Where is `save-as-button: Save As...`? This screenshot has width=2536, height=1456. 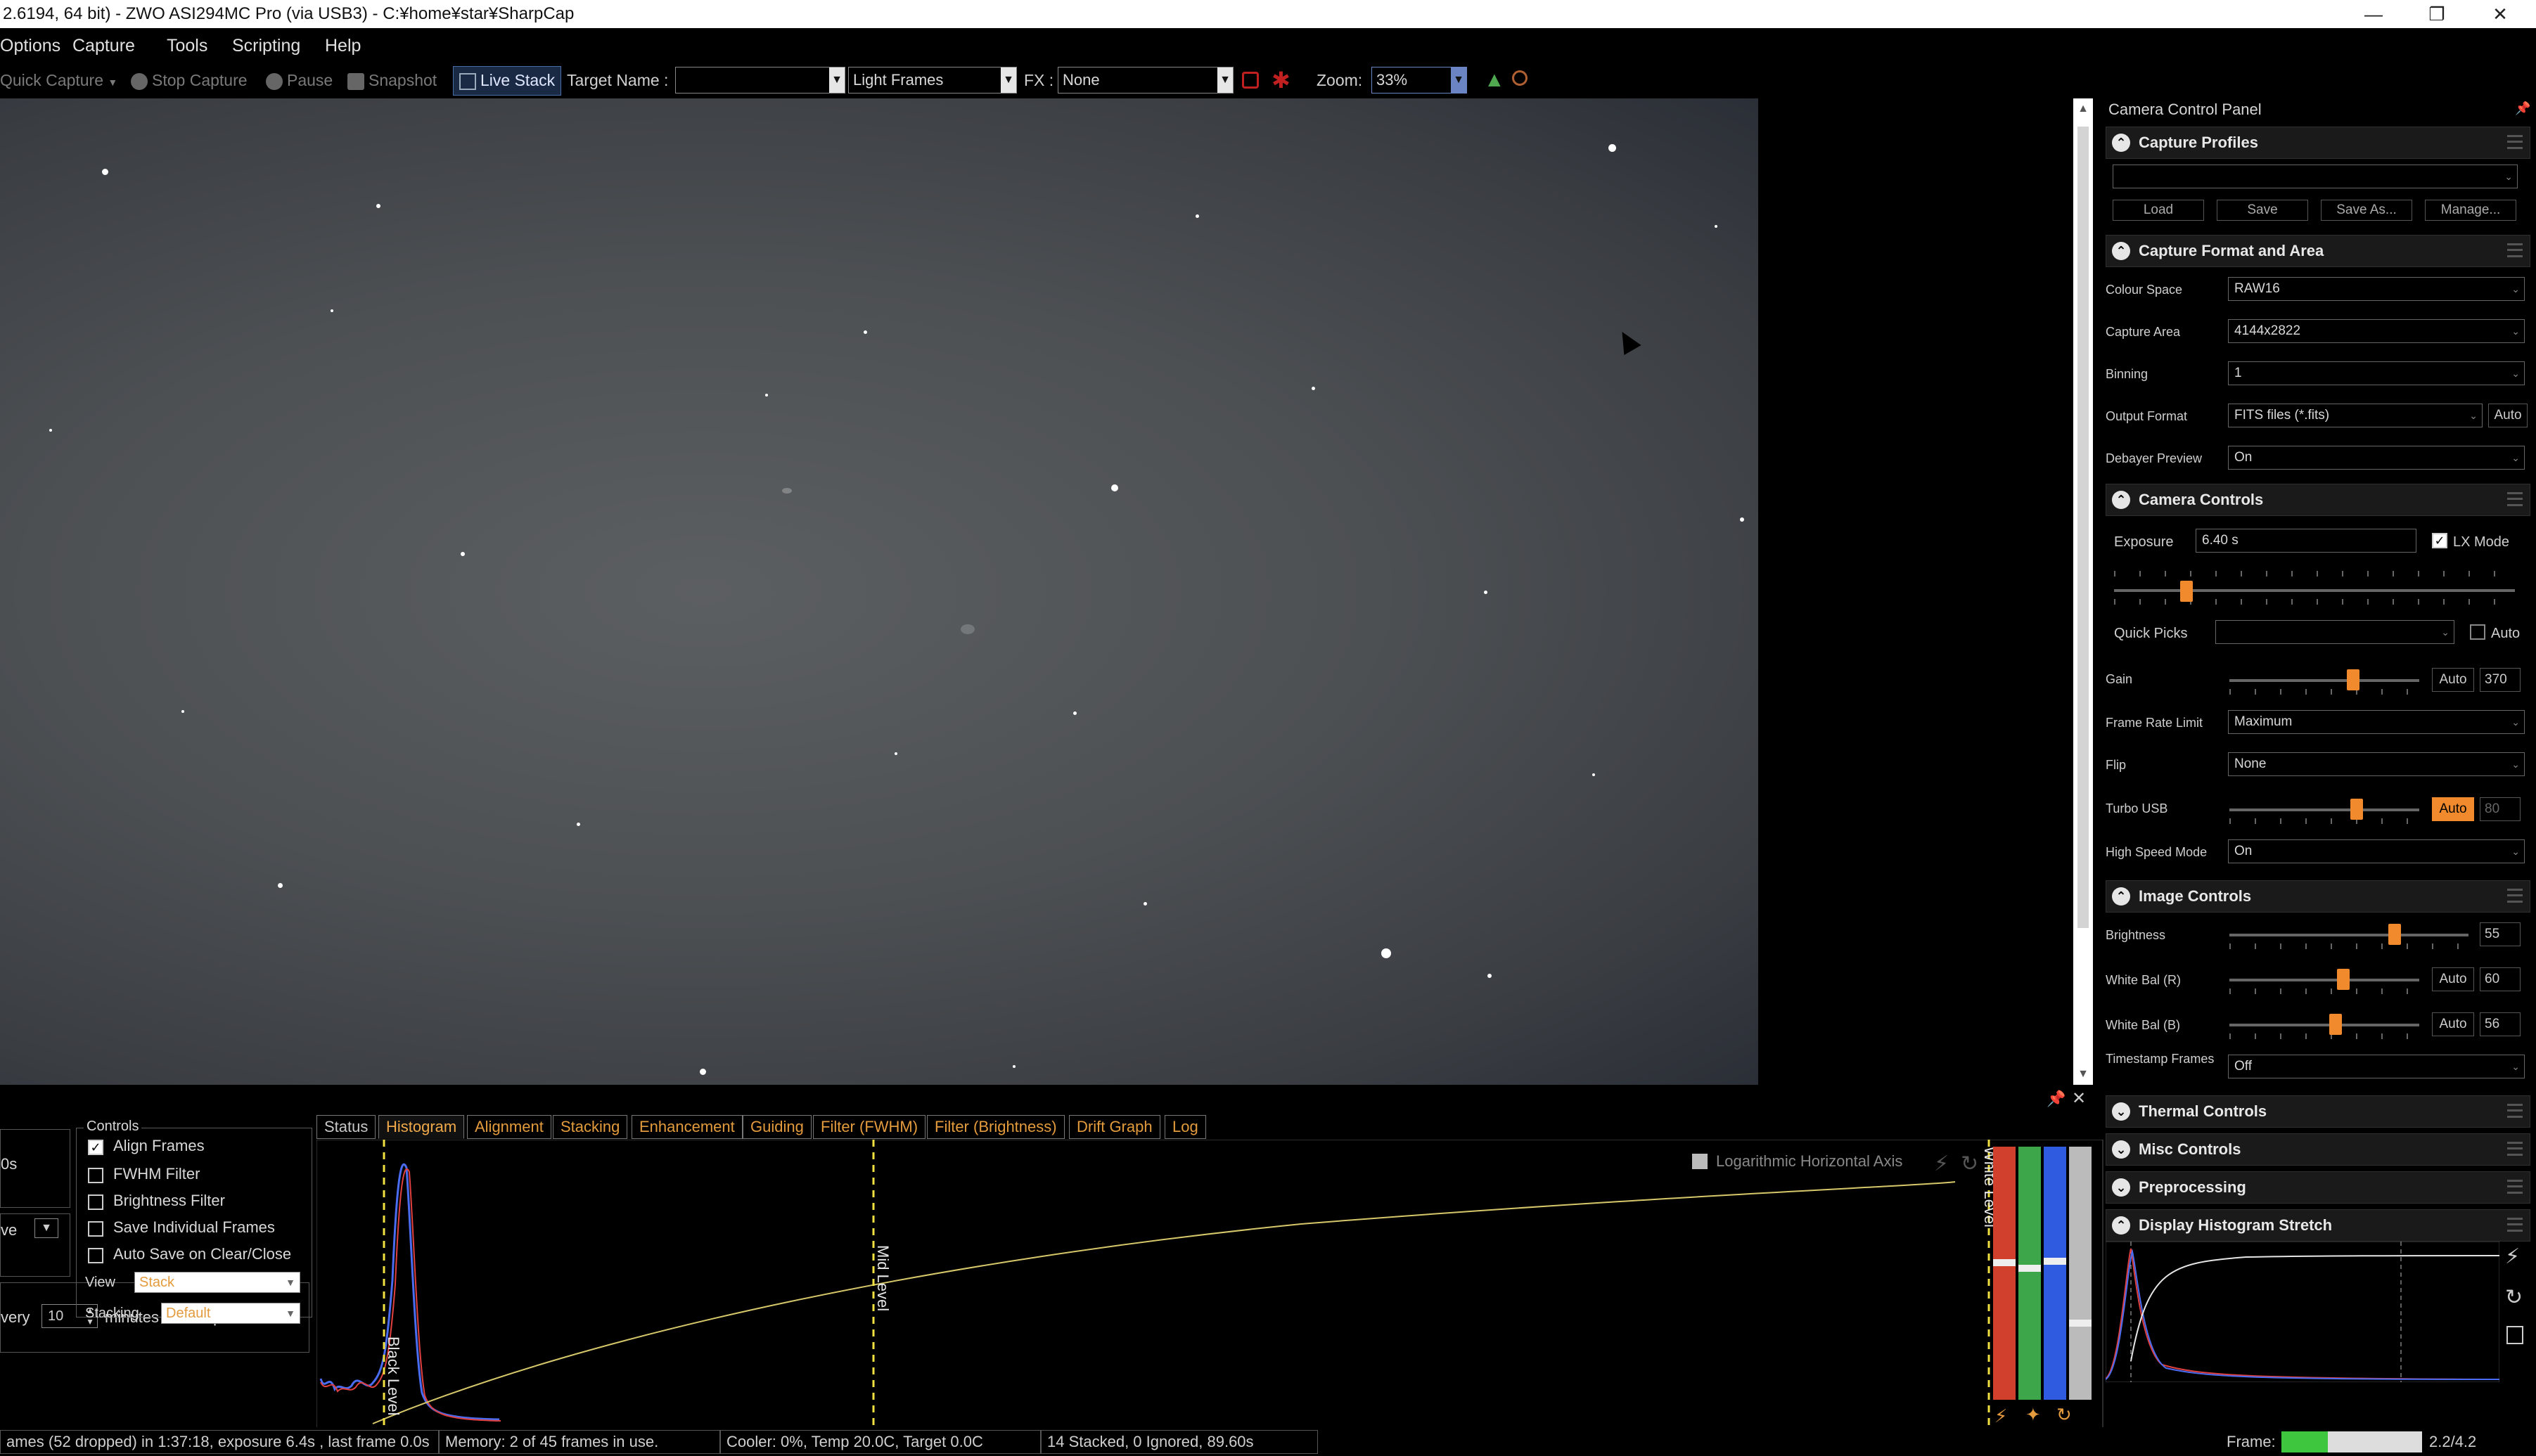 save-as-button: Save As... is located at coordinates (2367, 210).